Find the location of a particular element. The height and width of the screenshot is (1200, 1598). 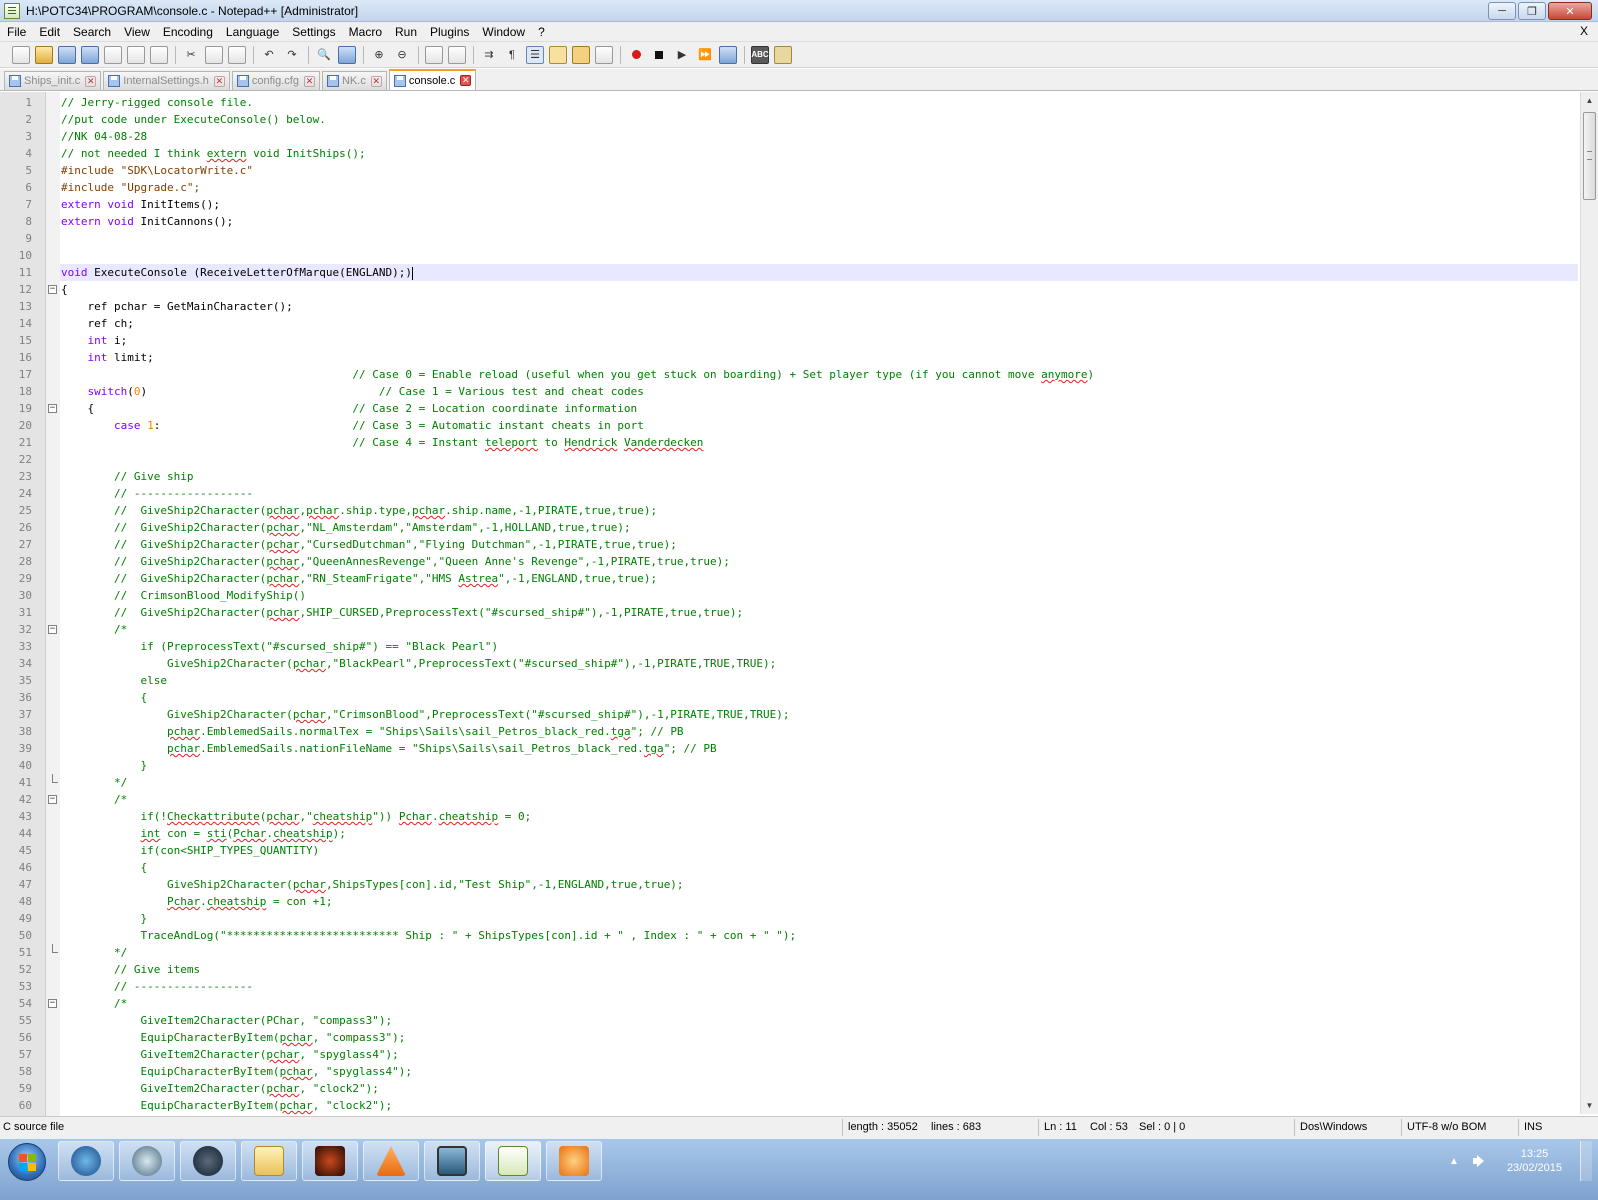

taskbar-steam is located at coordinates (208, 1161).